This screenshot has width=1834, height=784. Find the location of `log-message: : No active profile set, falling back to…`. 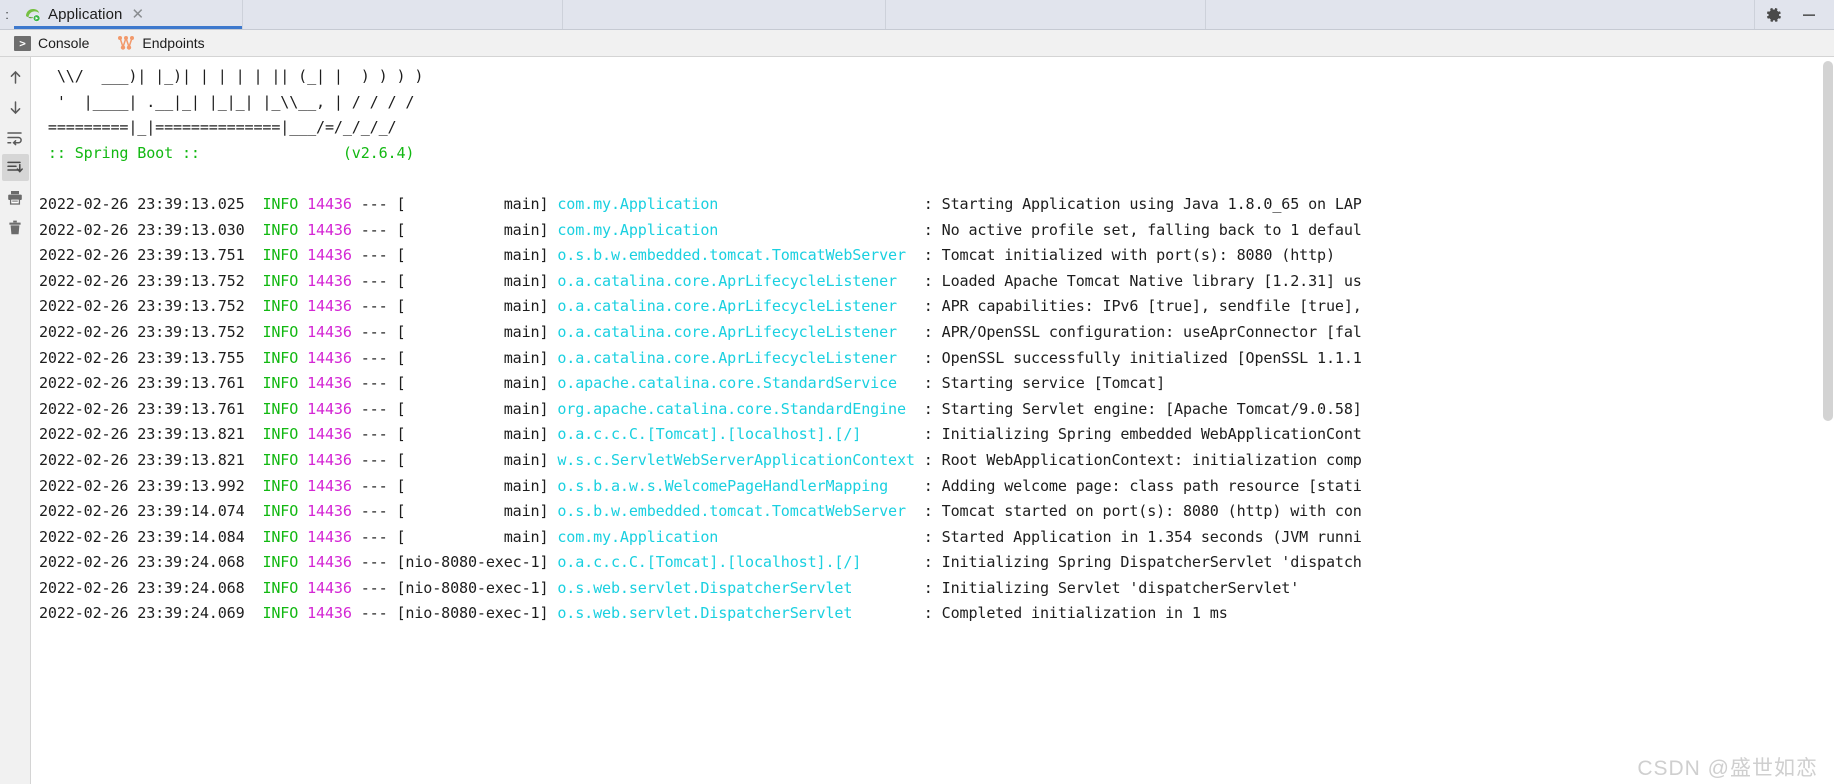

log-message: : No active profile set, falling back to… is located at coordinates (1138, 229).